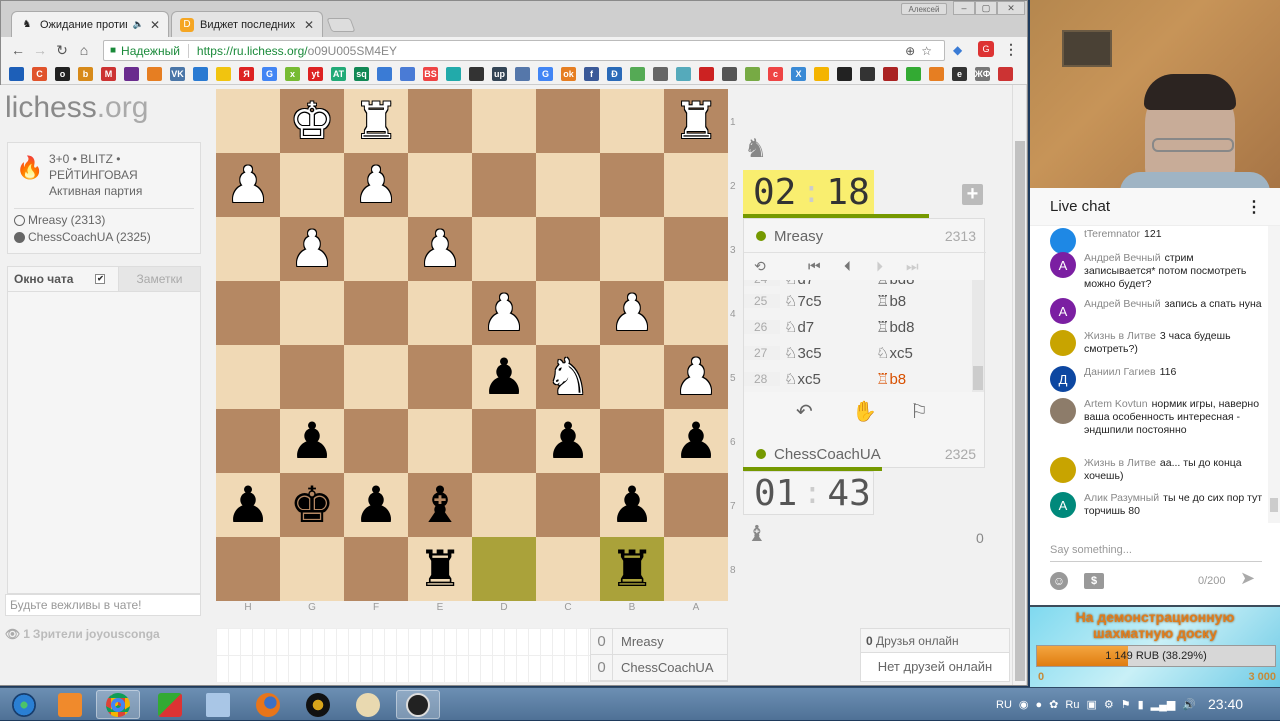  I want to click on volume-icon: 🔊, so click(1189, 704).